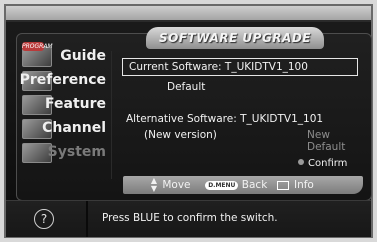 The image size is (377, 242). I want to click on move-arrows-icon: ▲ ▼, so click(154, 184).